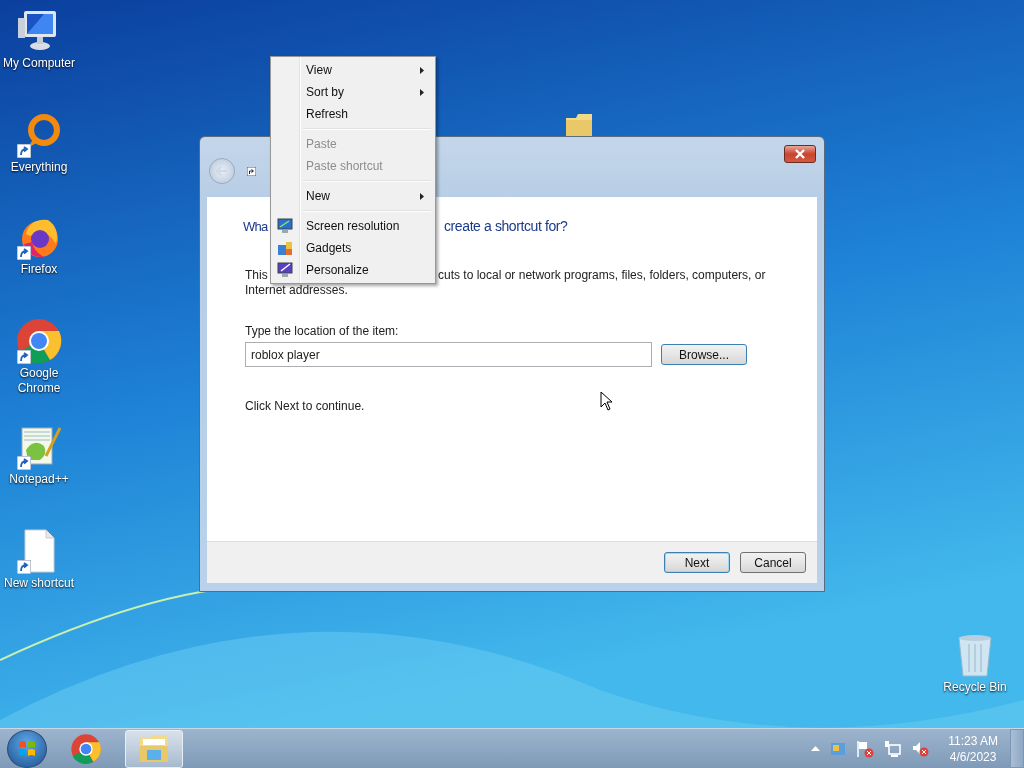 The width and height of the screenshot is (1024, 768). What do you see at coordinates (353, 270) in the screenshot?
I see `menu-item: Personalize` at bounding box center [353, 270].